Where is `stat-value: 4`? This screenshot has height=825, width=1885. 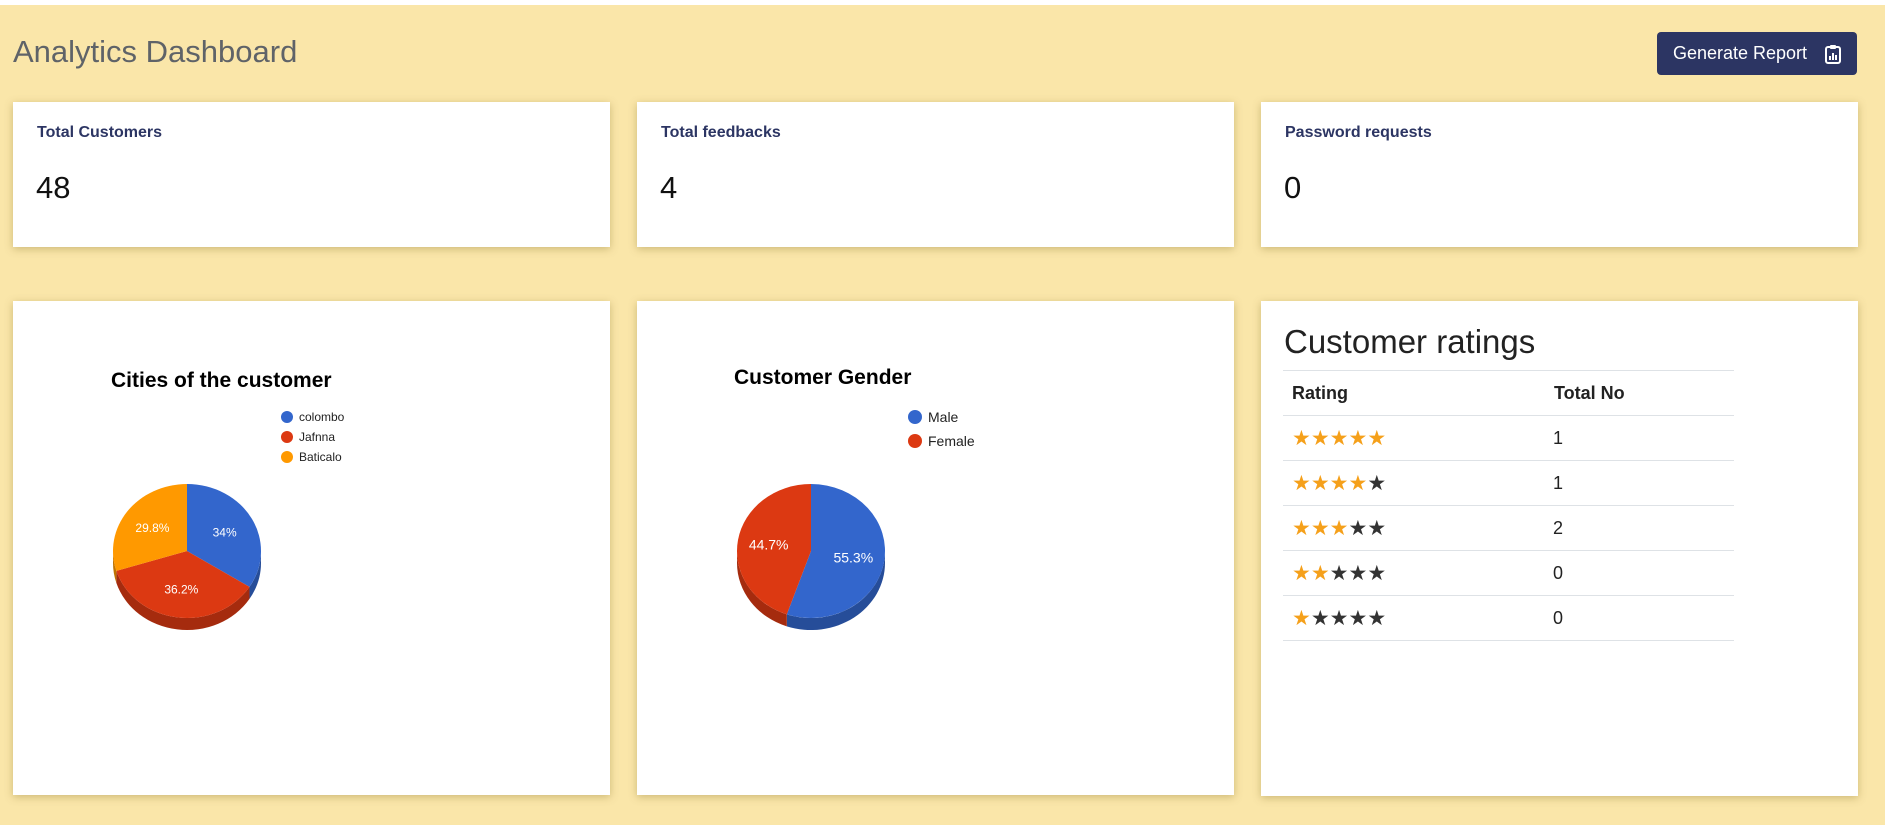 stat-value: 4 is located at coordinates (669, 187).